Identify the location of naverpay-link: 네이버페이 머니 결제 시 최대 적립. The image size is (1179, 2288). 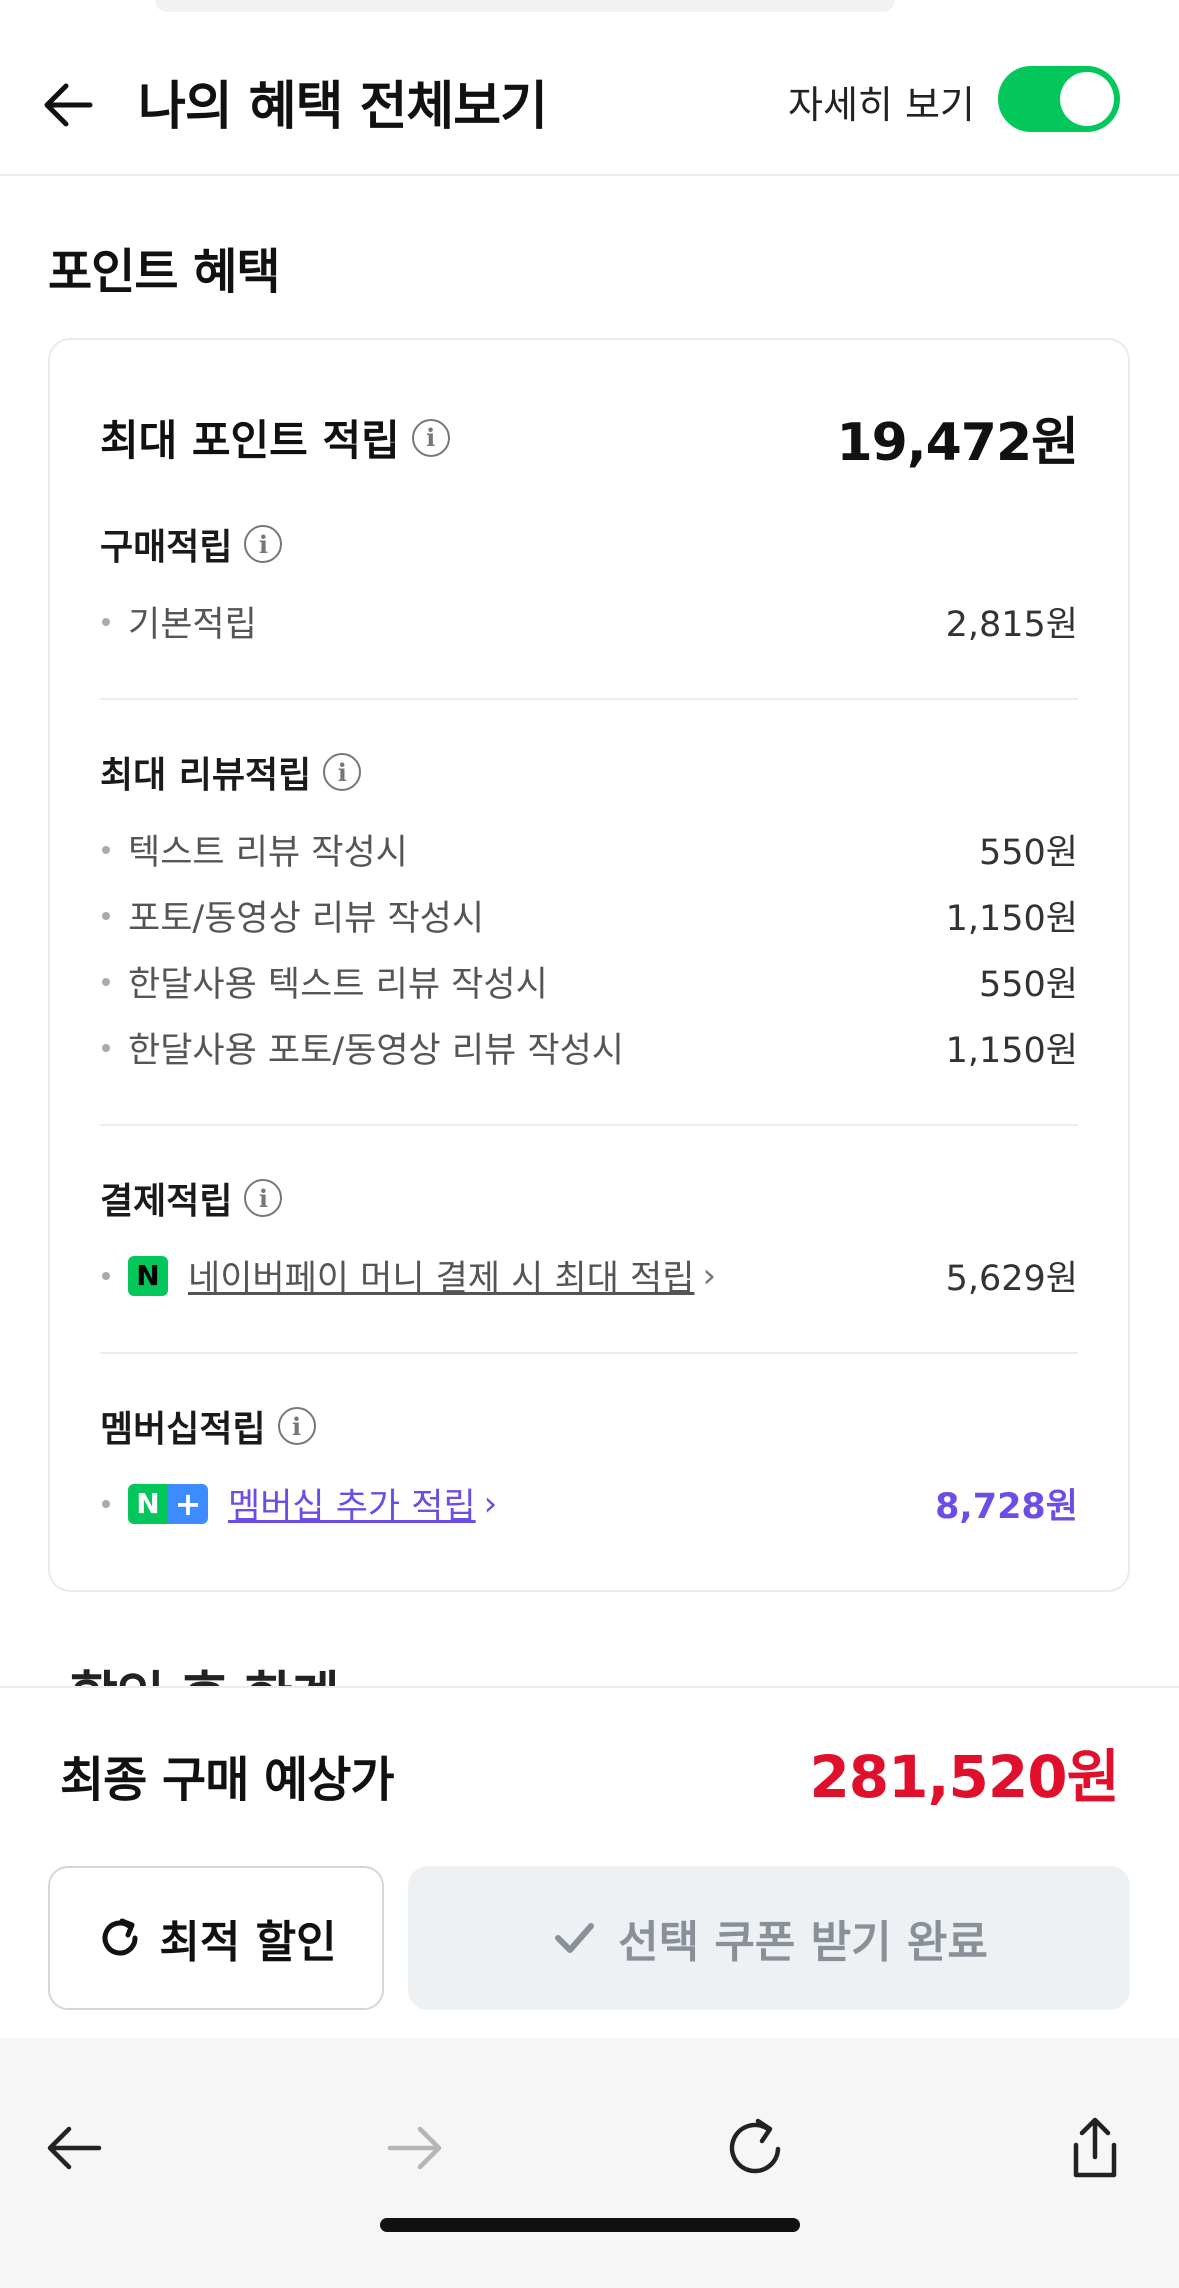
(441, 1275).